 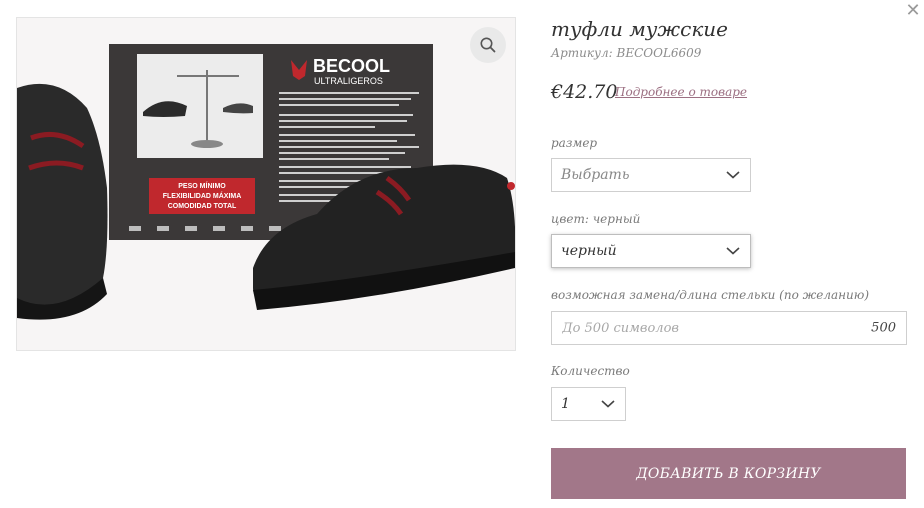 What do you see at coordinates (202, 206) in the screenshot?
I see `banner-line-3: COMODIDAD TOTAL` at bounding box center [202, 206].